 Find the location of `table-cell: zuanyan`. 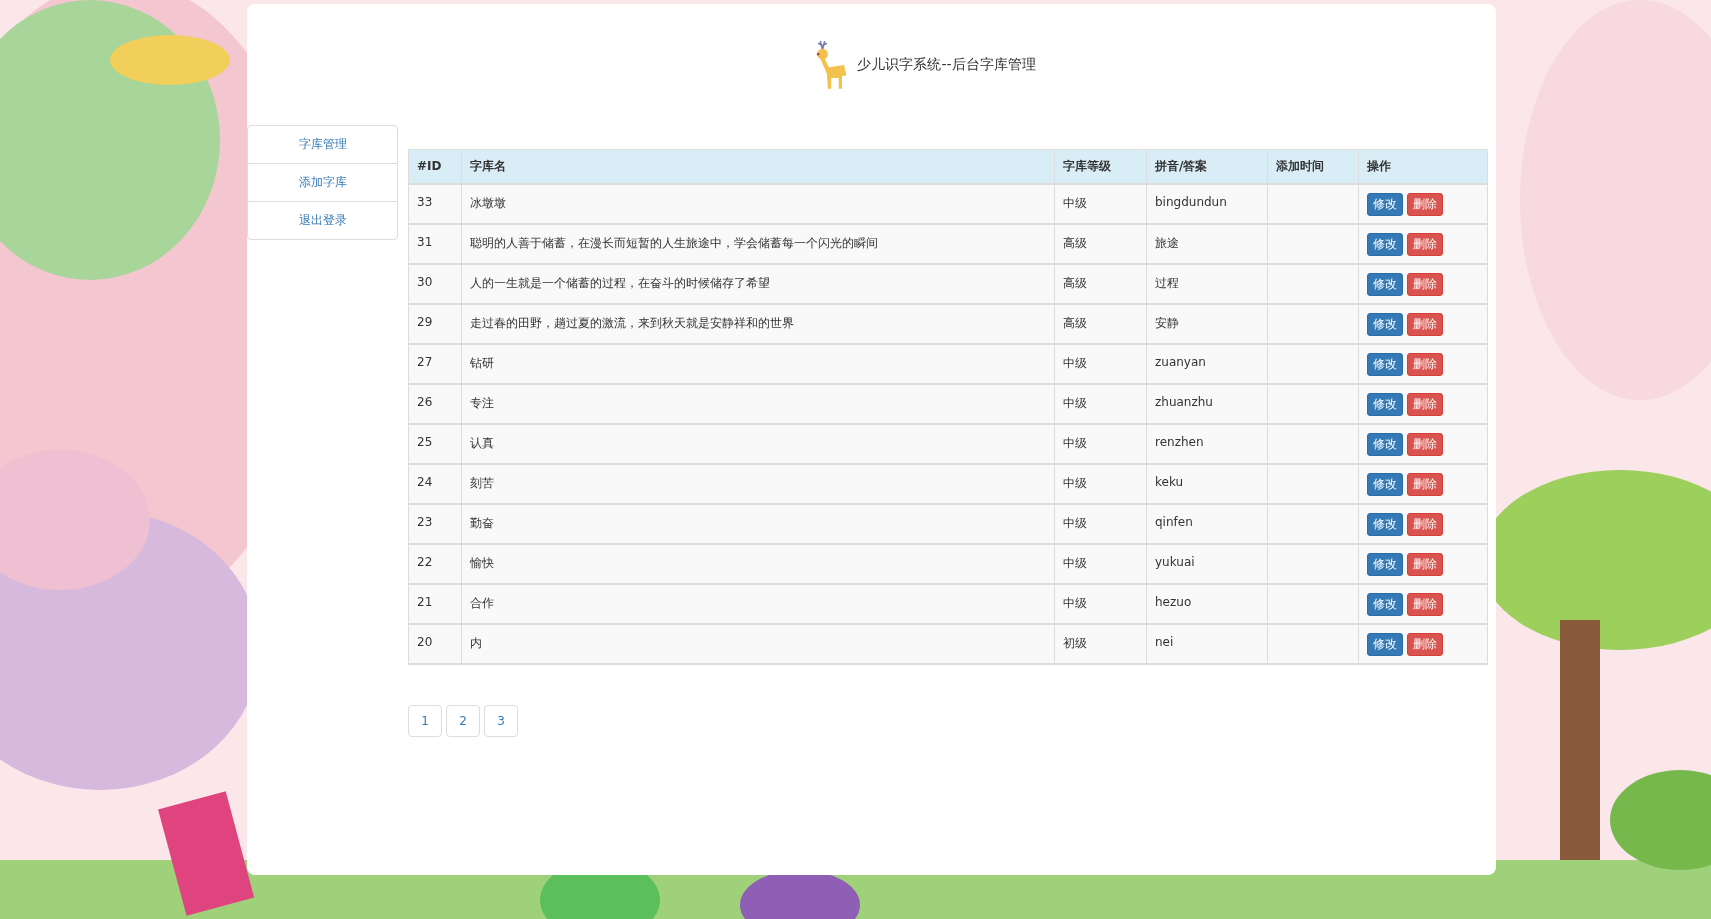

table-cell: zuanyan is located at coordinates (1207, 363).